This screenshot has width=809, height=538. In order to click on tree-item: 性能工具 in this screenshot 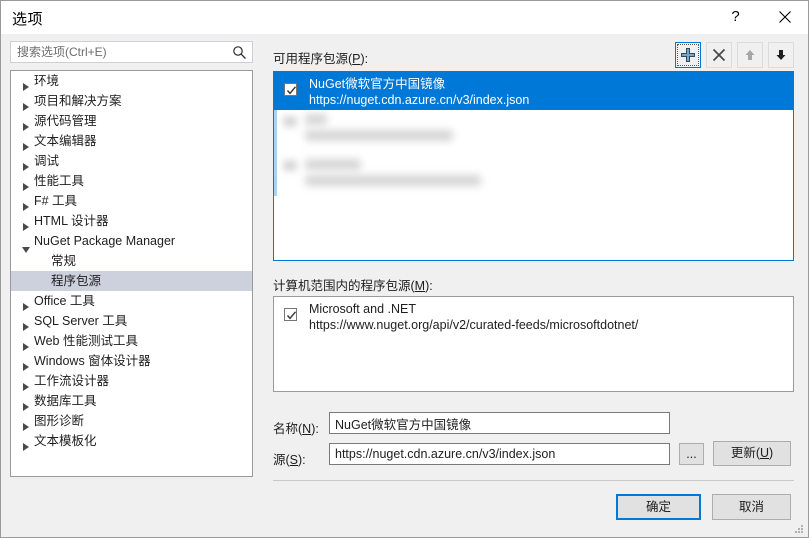, I will do `click(131, 181)`.